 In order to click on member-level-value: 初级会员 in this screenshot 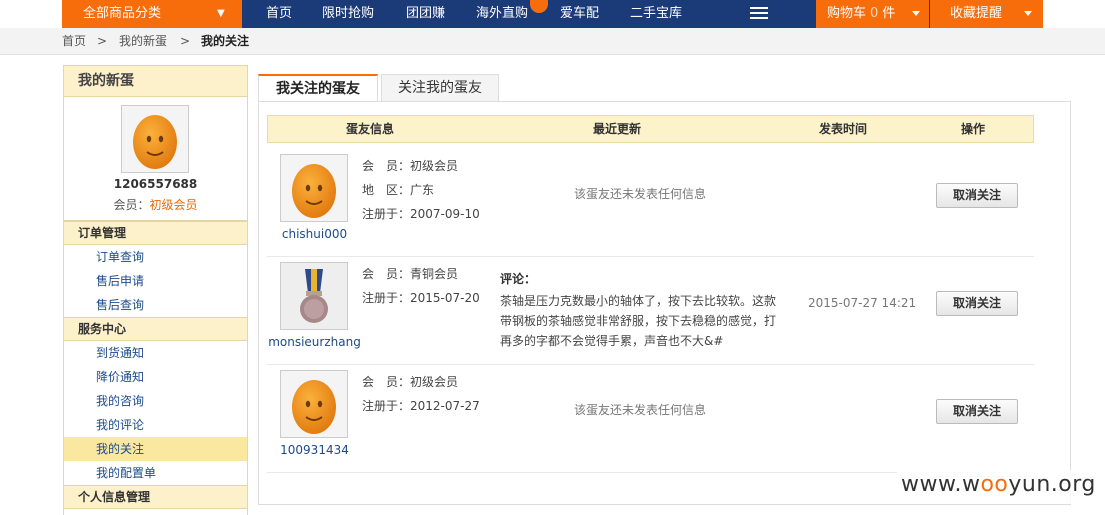, I will do `click(174, 205)`.